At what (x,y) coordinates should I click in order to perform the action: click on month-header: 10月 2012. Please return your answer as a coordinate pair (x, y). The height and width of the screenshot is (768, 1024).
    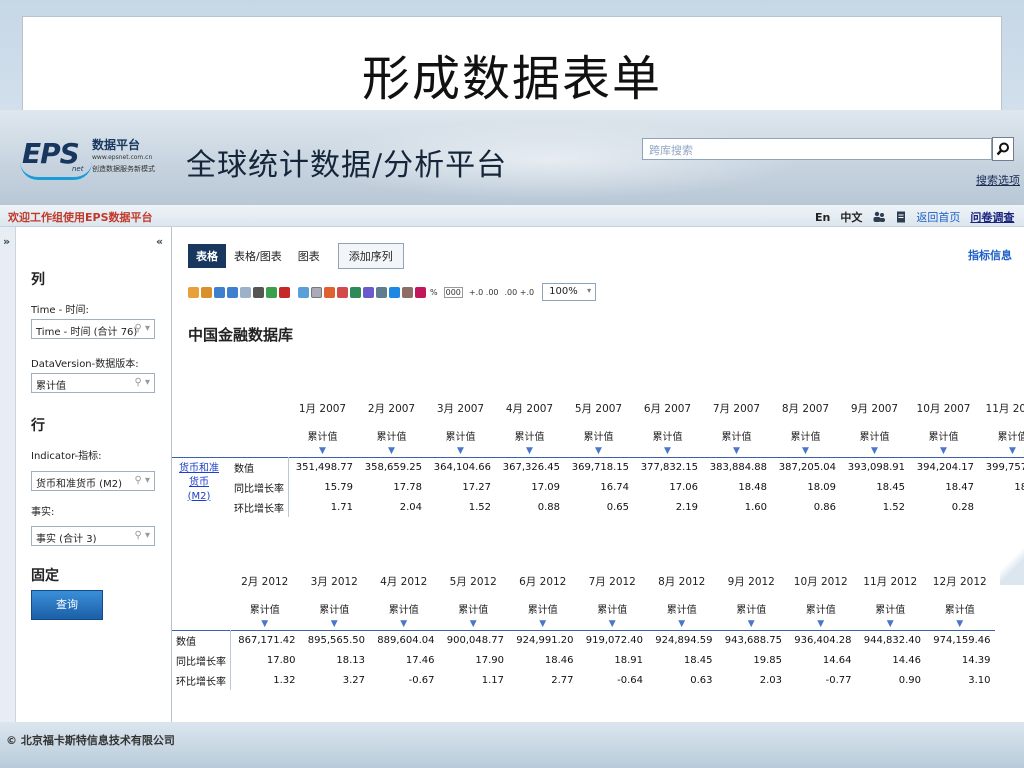
    Looking at the image, I should click on (821, 581).